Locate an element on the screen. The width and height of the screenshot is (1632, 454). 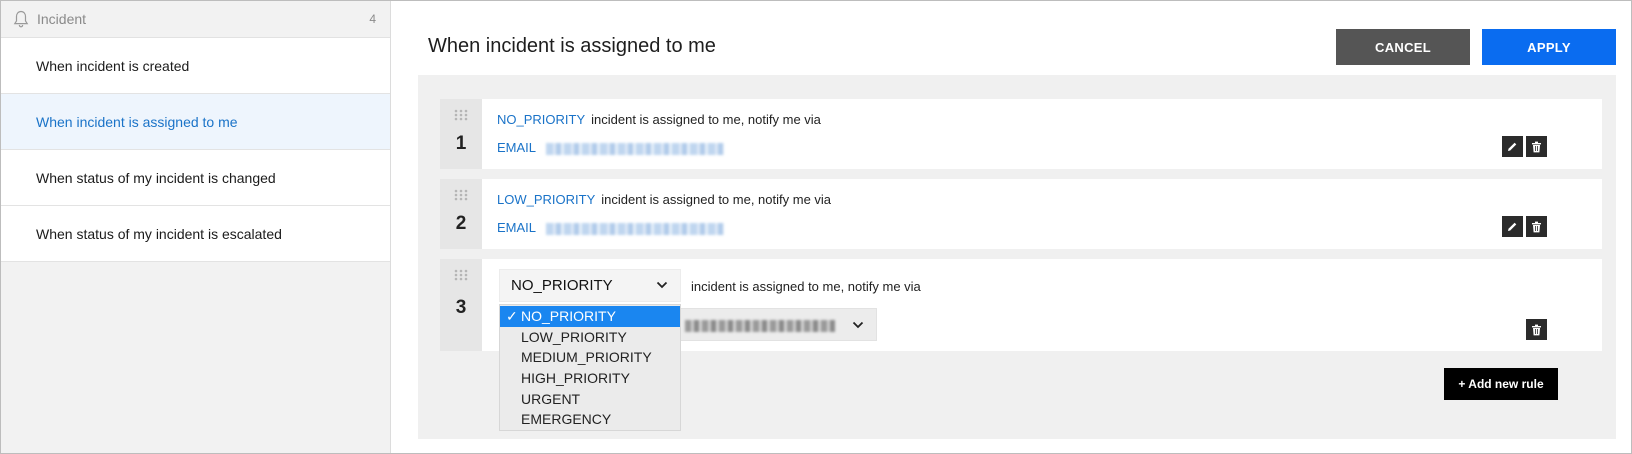
sidebar-count: 4 is located at coordinates (372, 19).